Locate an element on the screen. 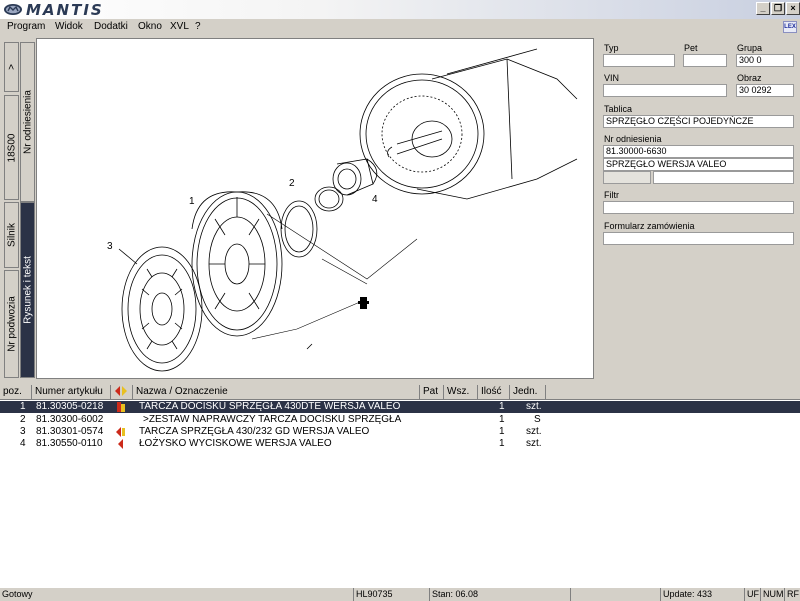 Image resolution: width=800 pixels, height=601 pixels. callout-1: 1 is located at coordinates (192, 201).